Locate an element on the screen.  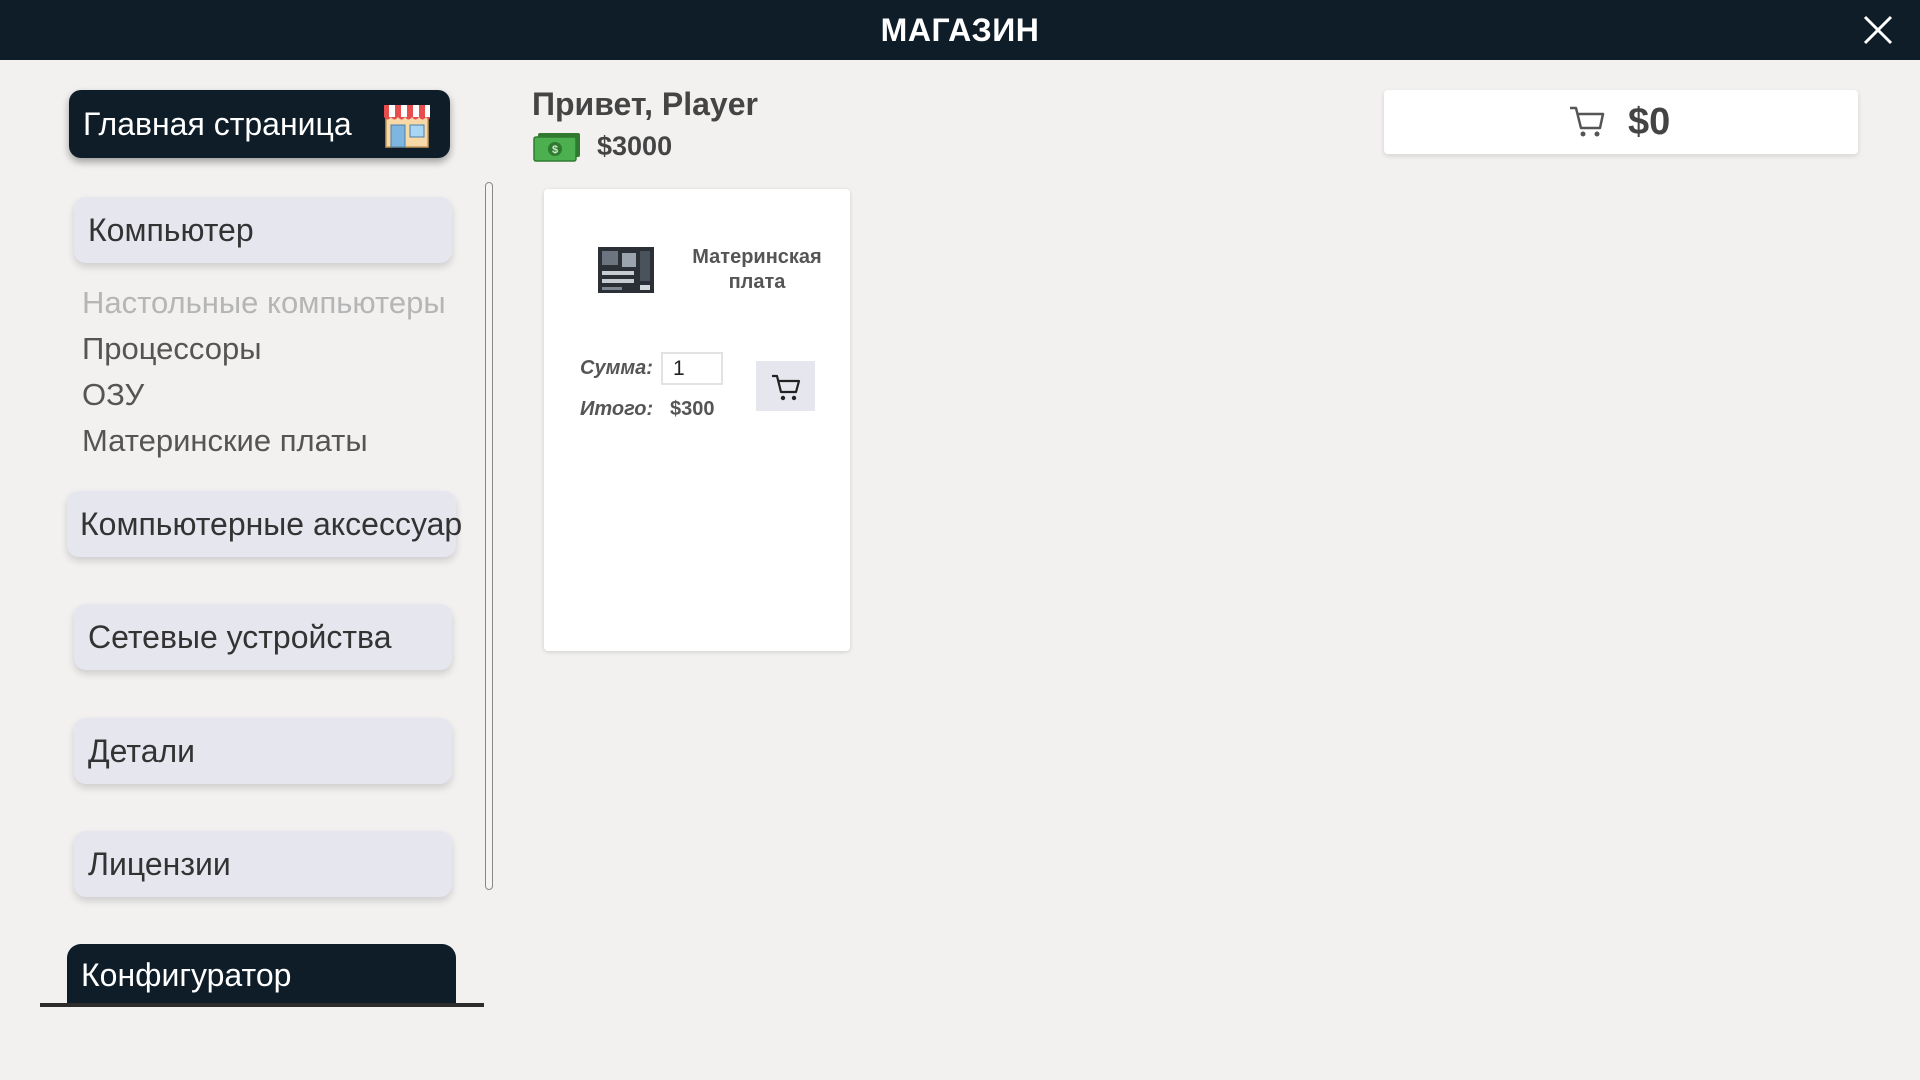
home-page-label: Главная страница is located at coordinates (217, 124).